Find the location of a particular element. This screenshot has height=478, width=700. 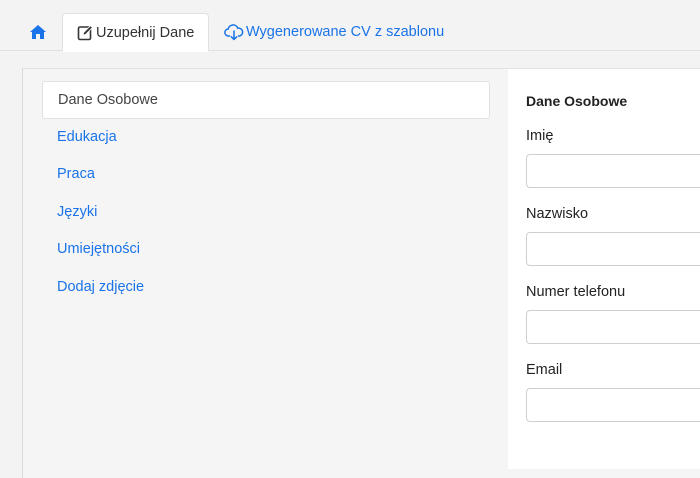

email-label: Email is located at coordinates (544, 370).